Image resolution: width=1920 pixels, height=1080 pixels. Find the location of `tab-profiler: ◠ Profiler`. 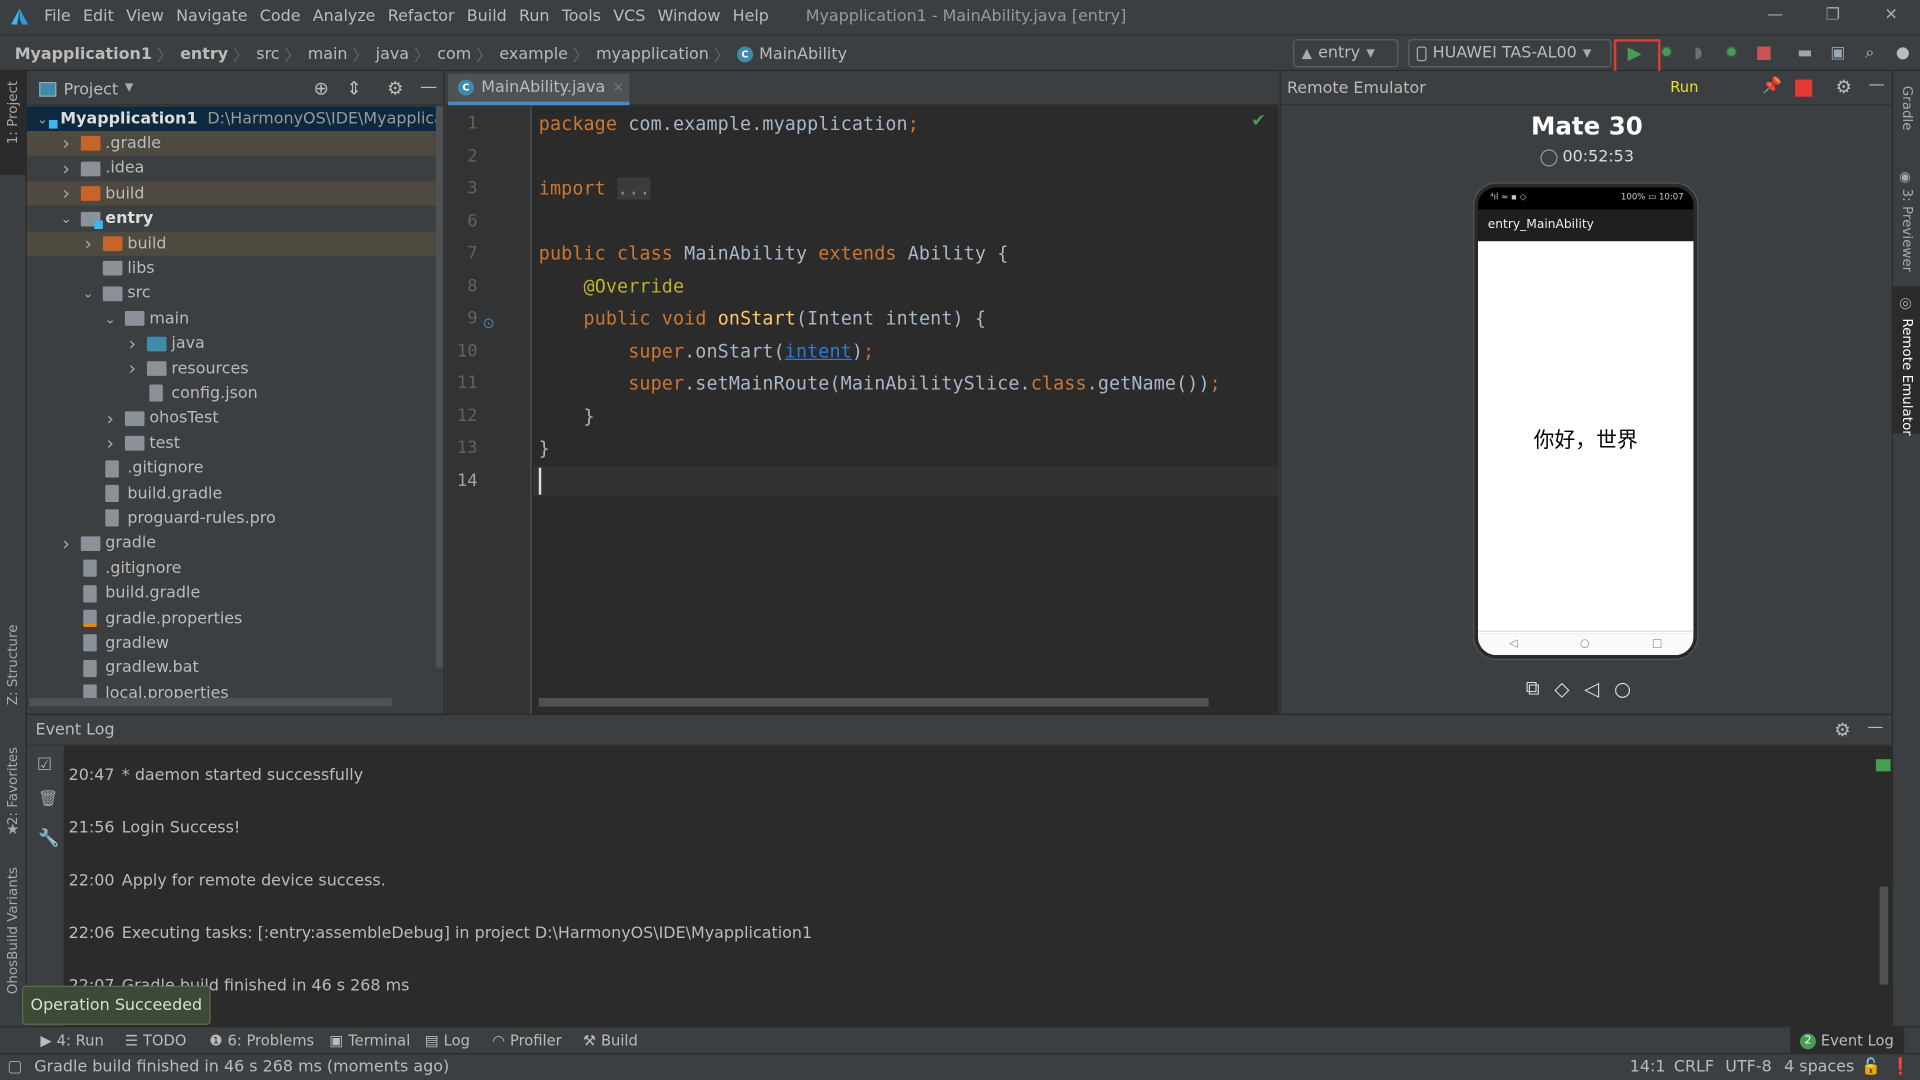

tab-profiler: ◠ Profiler is located at coordinates (526, 1040).